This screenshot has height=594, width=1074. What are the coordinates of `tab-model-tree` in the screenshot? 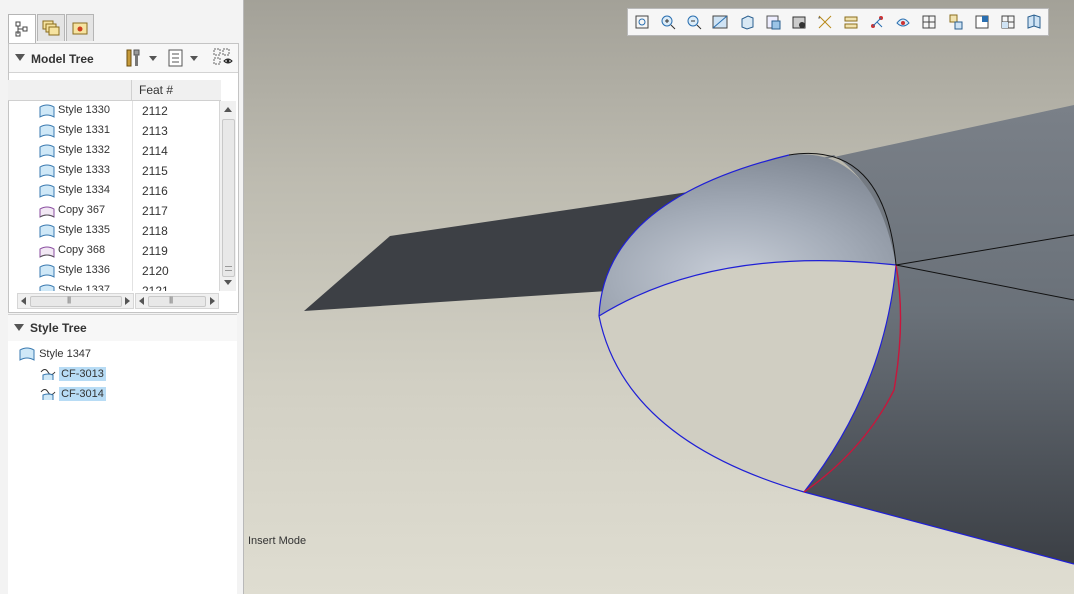 It's located at (22, 28).